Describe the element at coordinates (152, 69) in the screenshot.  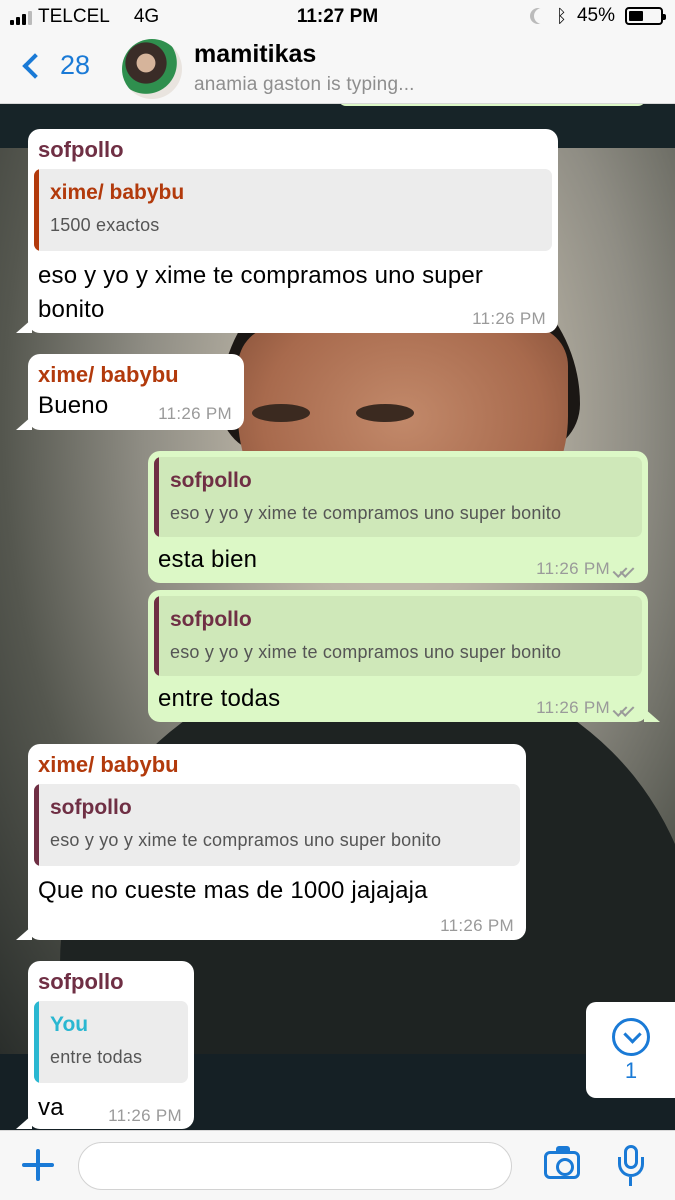
I see `group-avatar` at that location.